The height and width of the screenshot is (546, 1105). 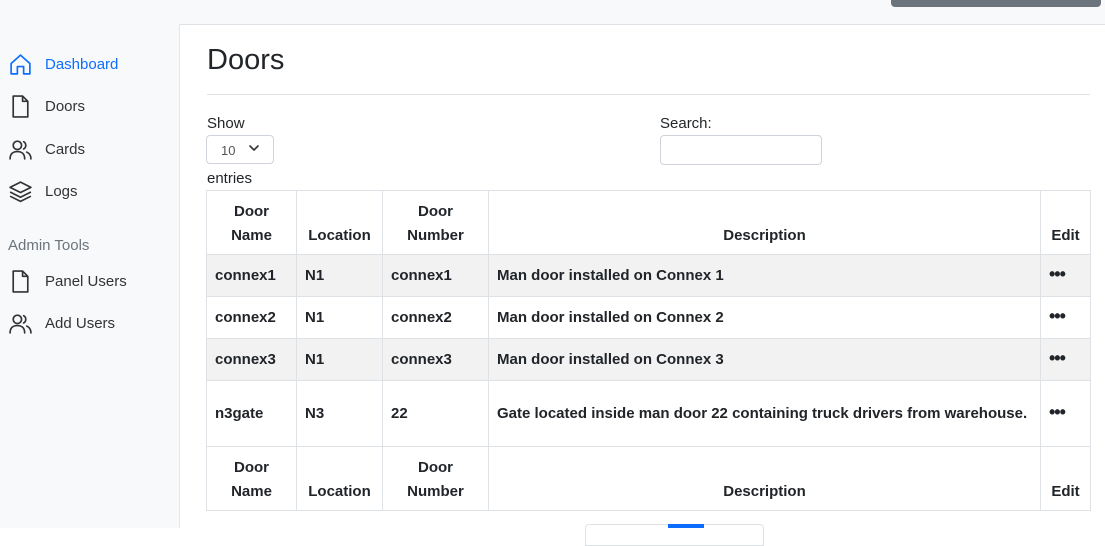 I want to click on door-name-cell: connex2, so click(x=251, y=317).